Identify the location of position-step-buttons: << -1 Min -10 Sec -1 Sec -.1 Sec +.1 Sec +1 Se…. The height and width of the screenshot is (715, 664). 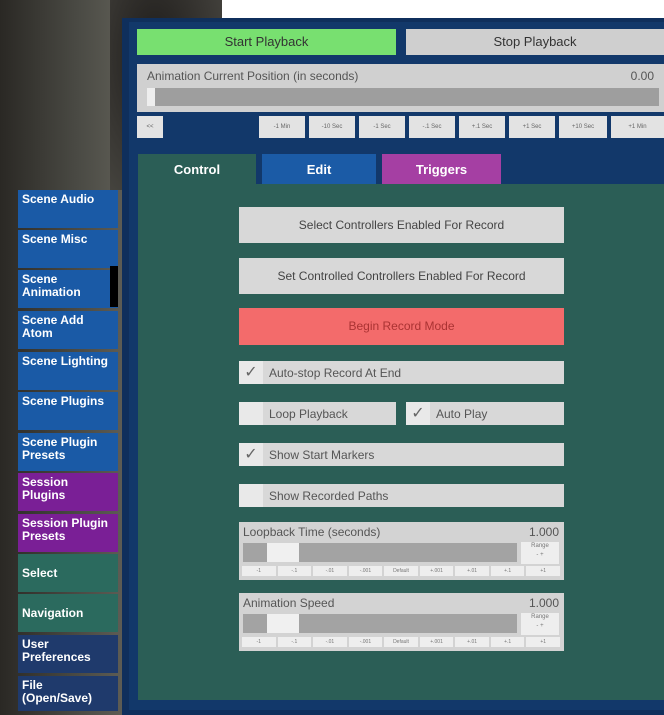
(400, 127).